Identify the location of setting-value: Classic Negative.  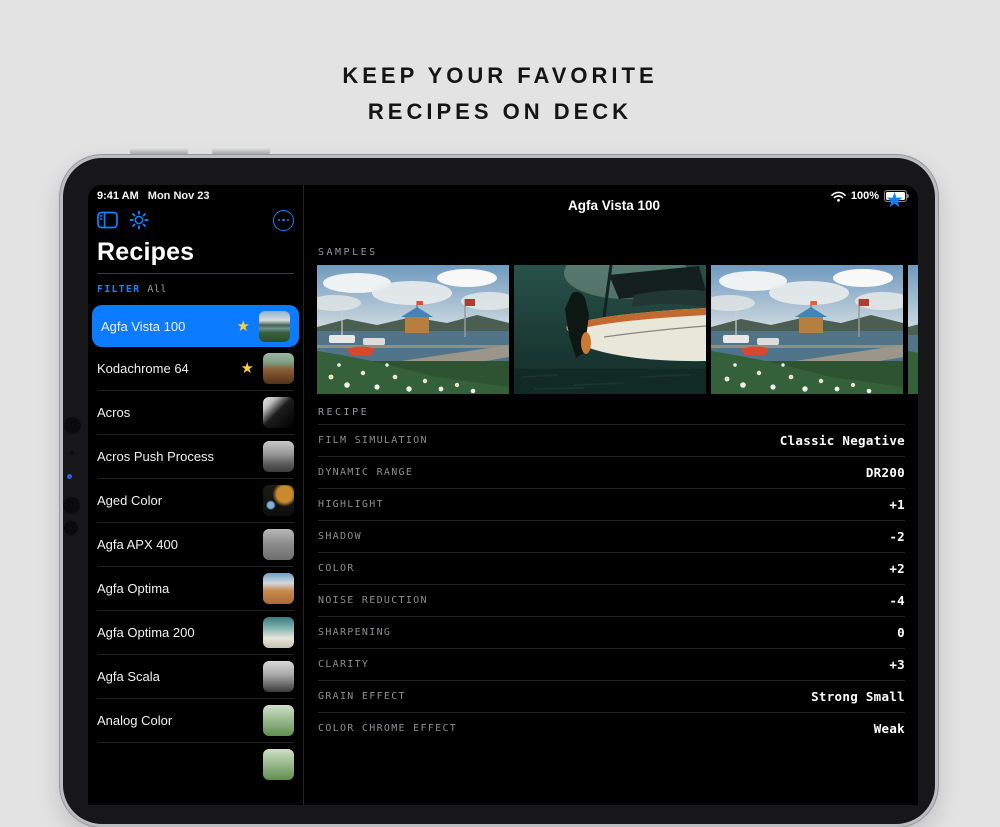
(842, 440).